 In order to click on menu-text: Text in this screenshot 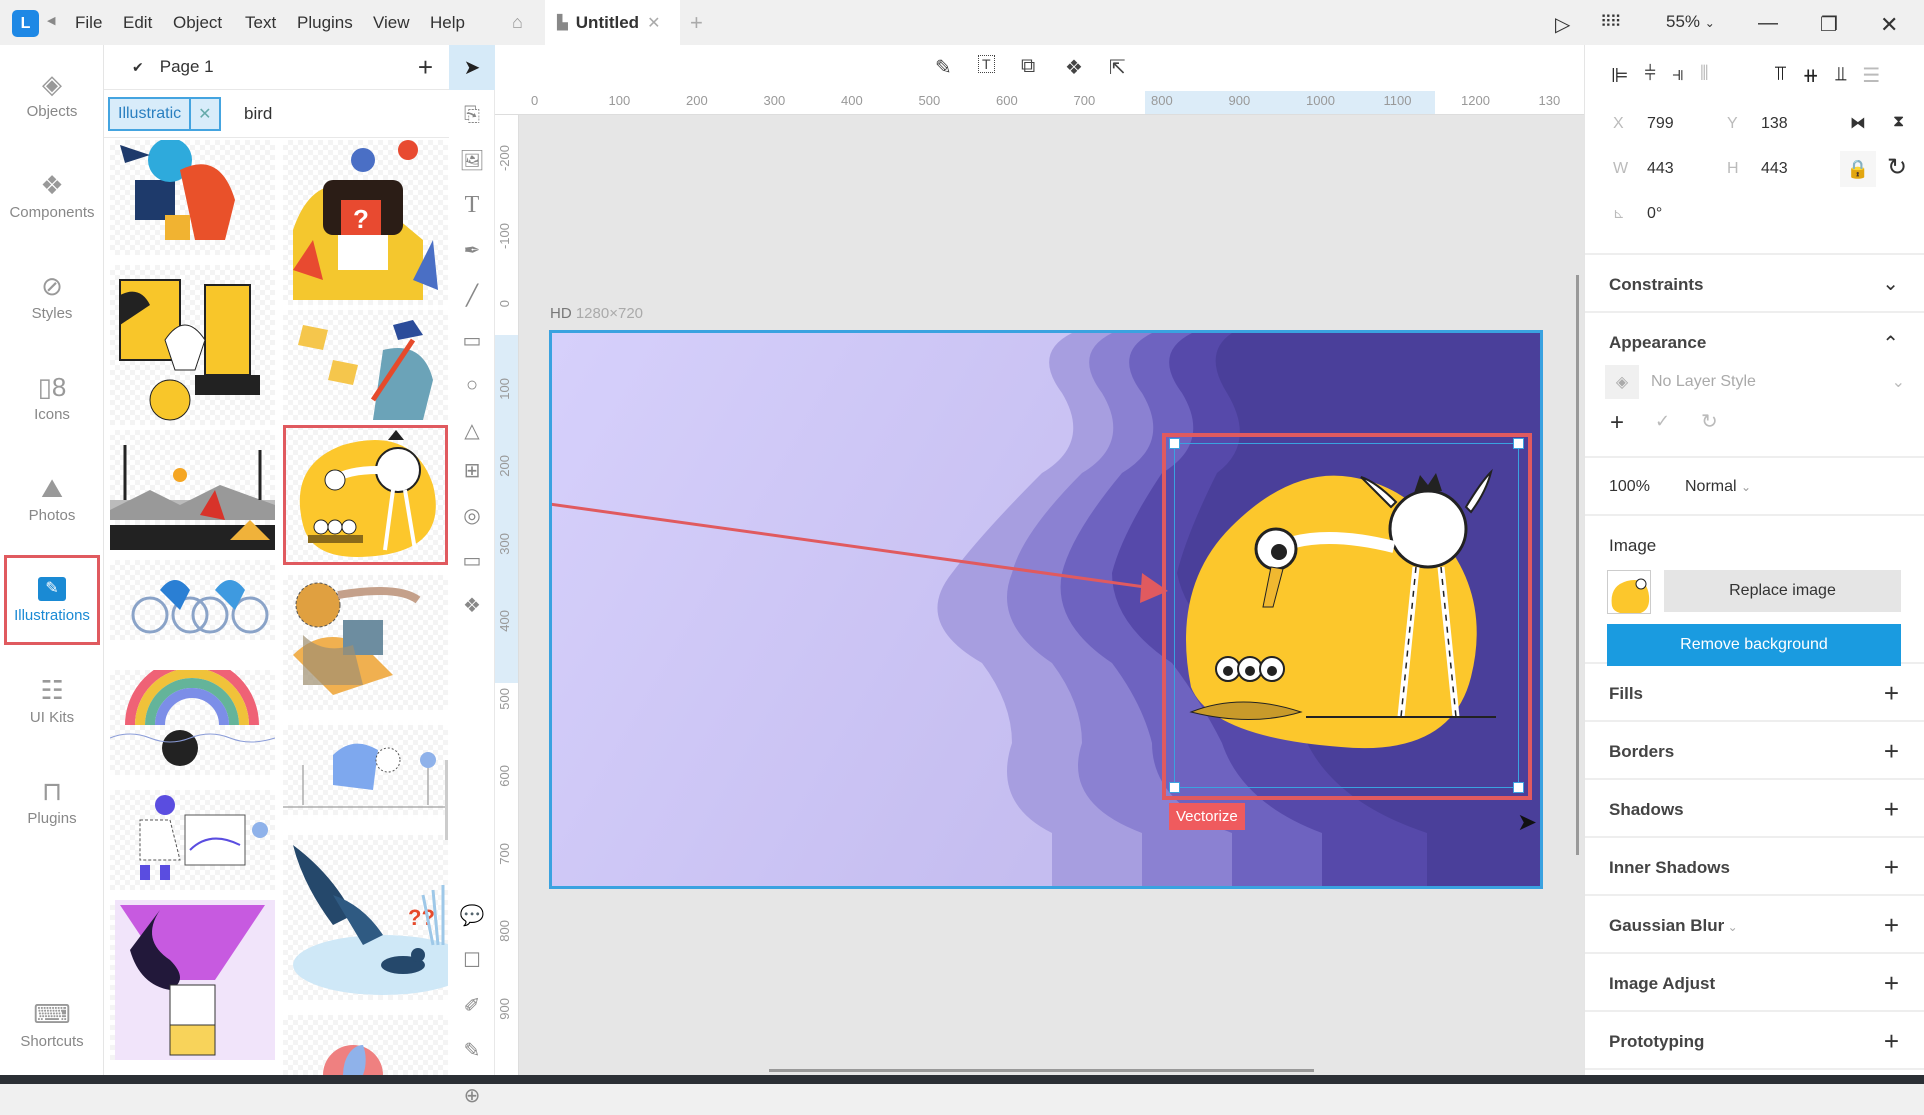, I will do `click(260, 23)`.